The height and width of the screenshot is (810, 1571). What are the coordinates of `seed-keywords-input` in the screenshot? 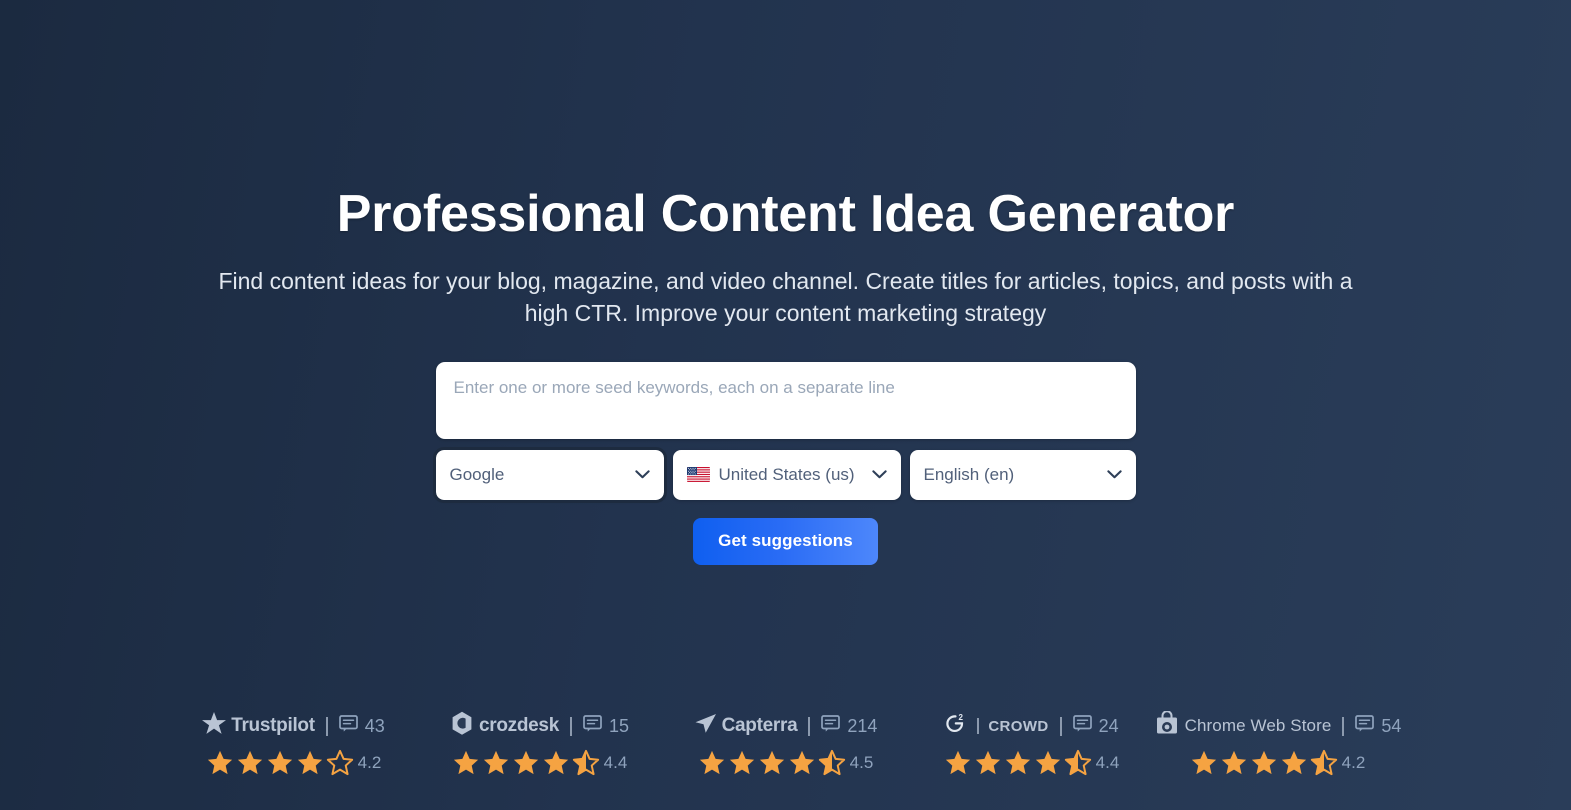 It's located at (785, 400).